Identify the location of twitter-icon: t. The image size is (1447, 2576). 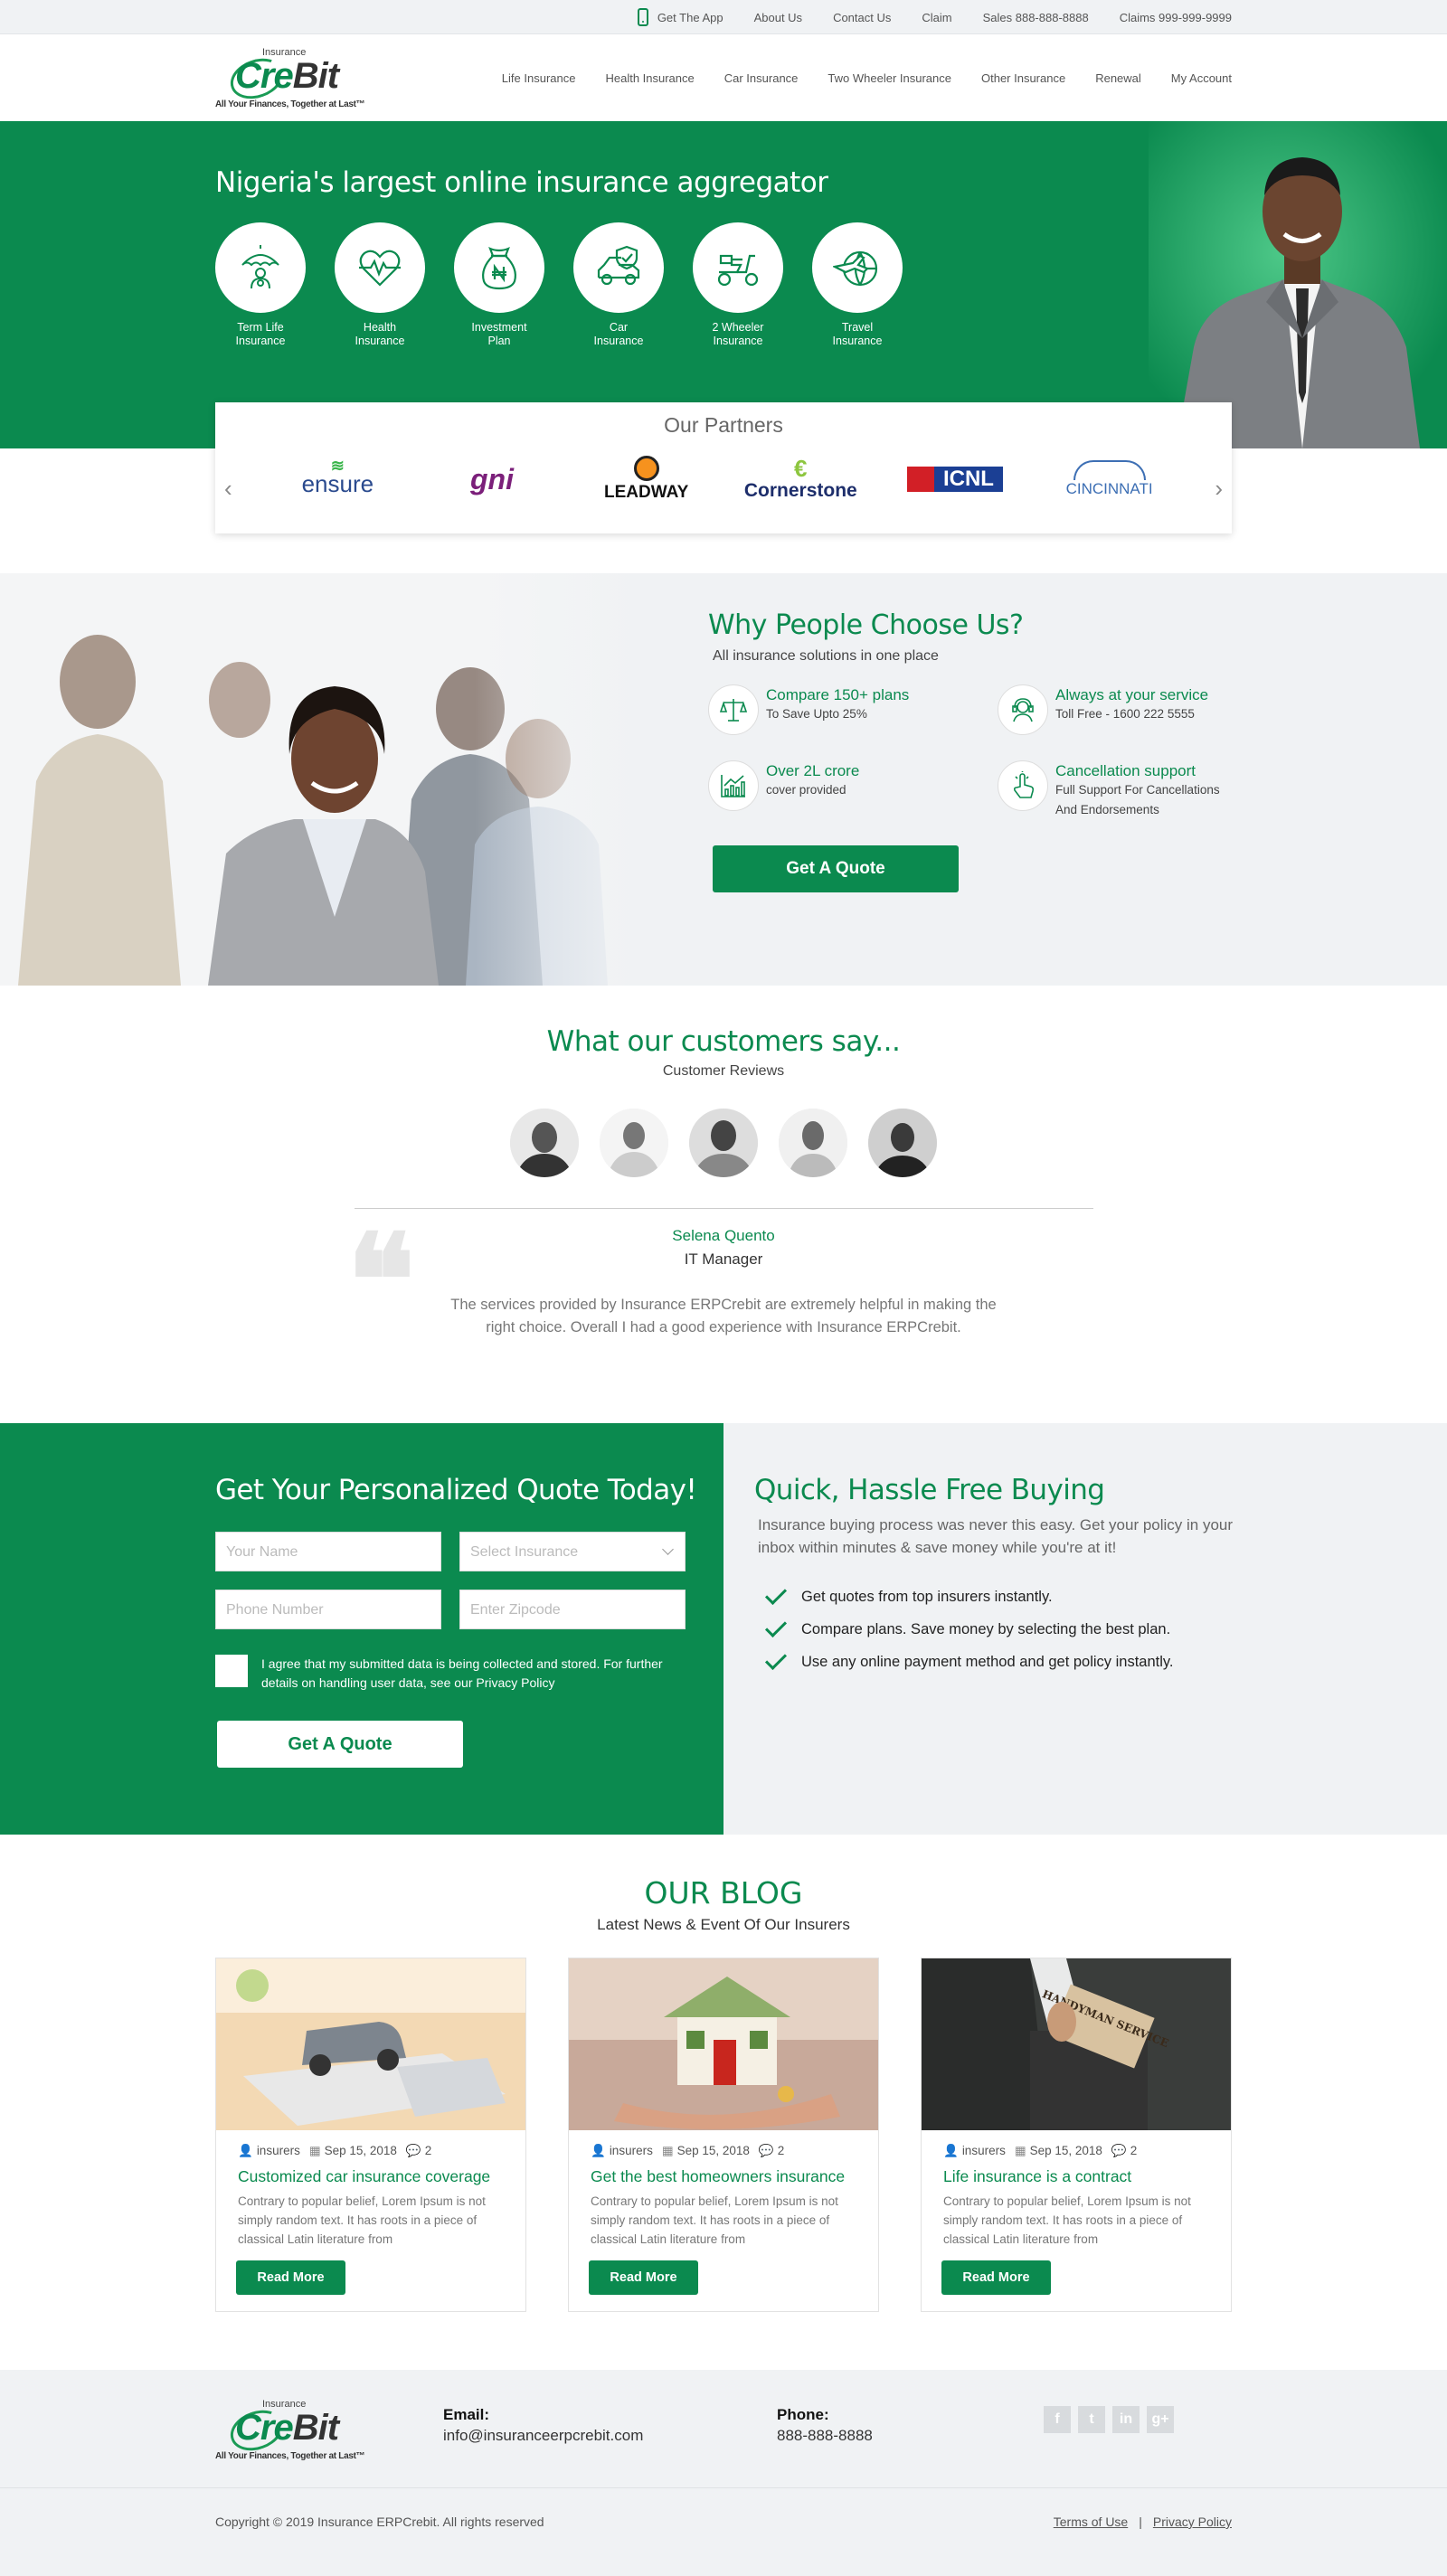
(1091, 2419).